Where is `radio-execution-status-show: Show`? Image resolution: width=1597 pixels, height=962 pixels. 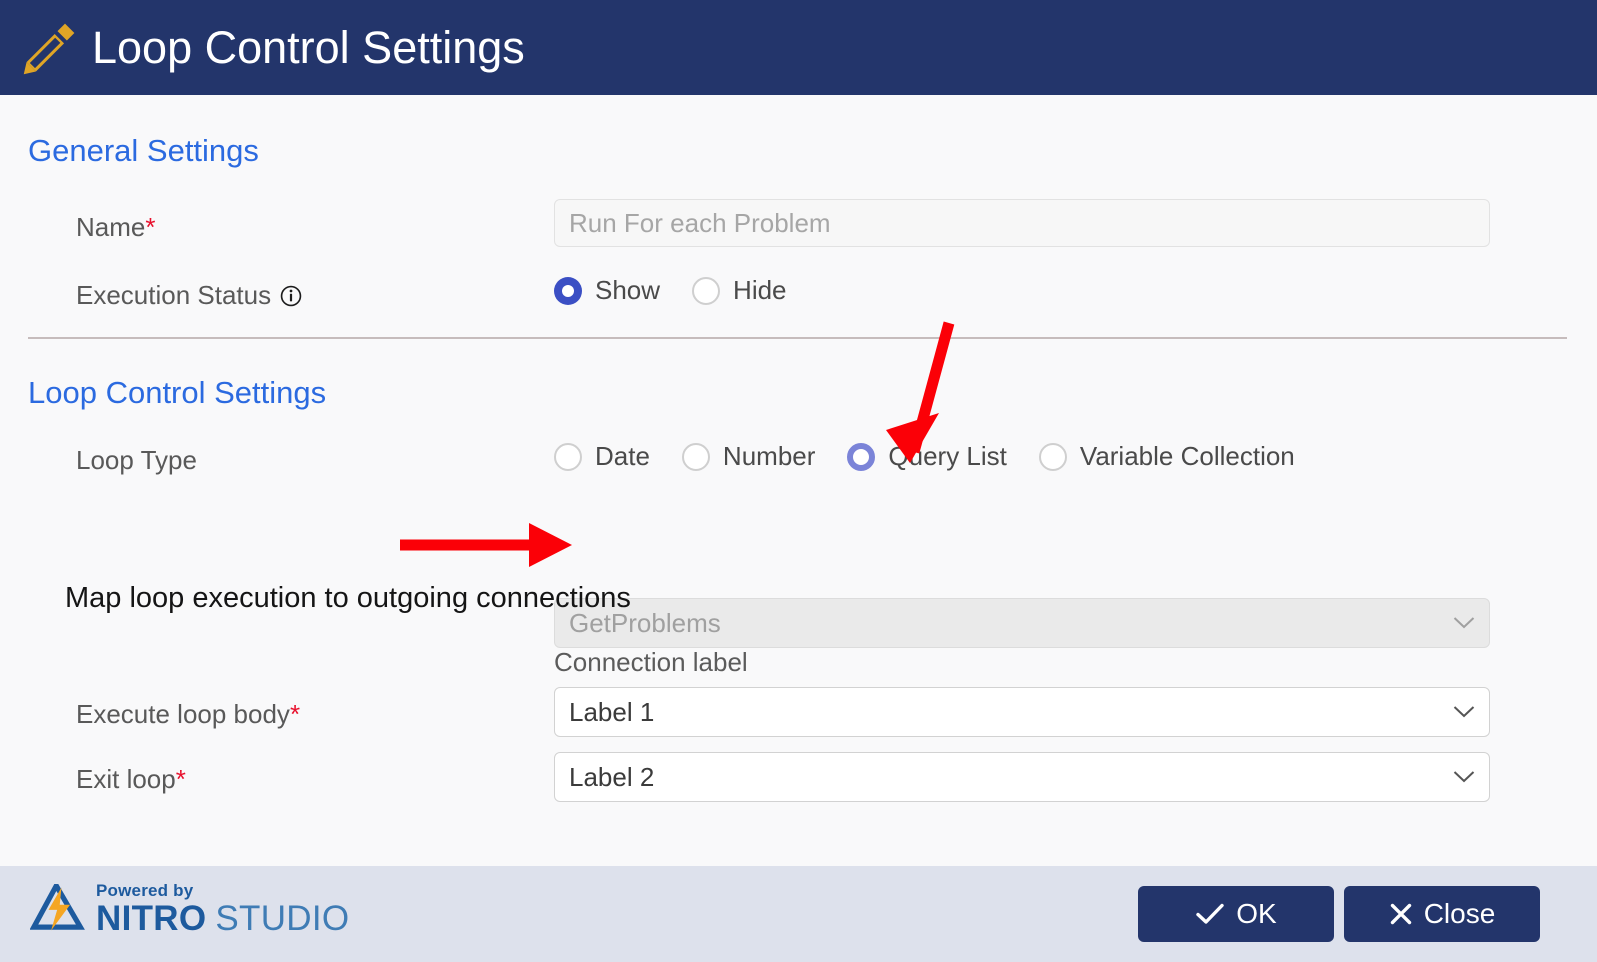 radio-execution-status-show: Show is located at coordinates (607, 290).